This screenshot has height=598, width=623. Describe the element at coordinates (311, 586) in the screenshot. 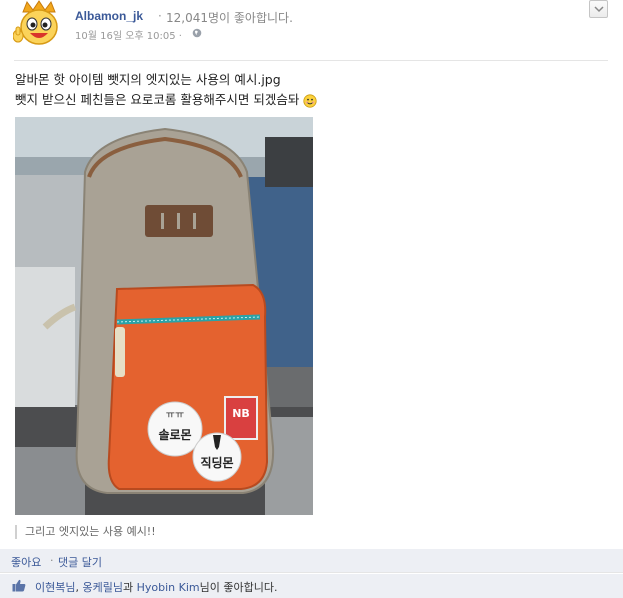

I see `likes-summary-bar: 이현복님, 옹케릴님과 Hyobin Kim님이 좋아합니다.` at that location.